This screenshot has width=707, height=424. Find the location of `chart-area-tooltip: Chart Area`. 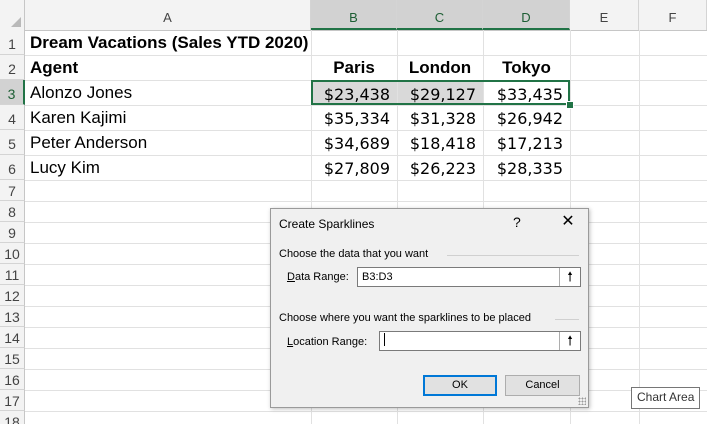

chart-area-tooltip: Chart Area is located at coordinates (666, 398).